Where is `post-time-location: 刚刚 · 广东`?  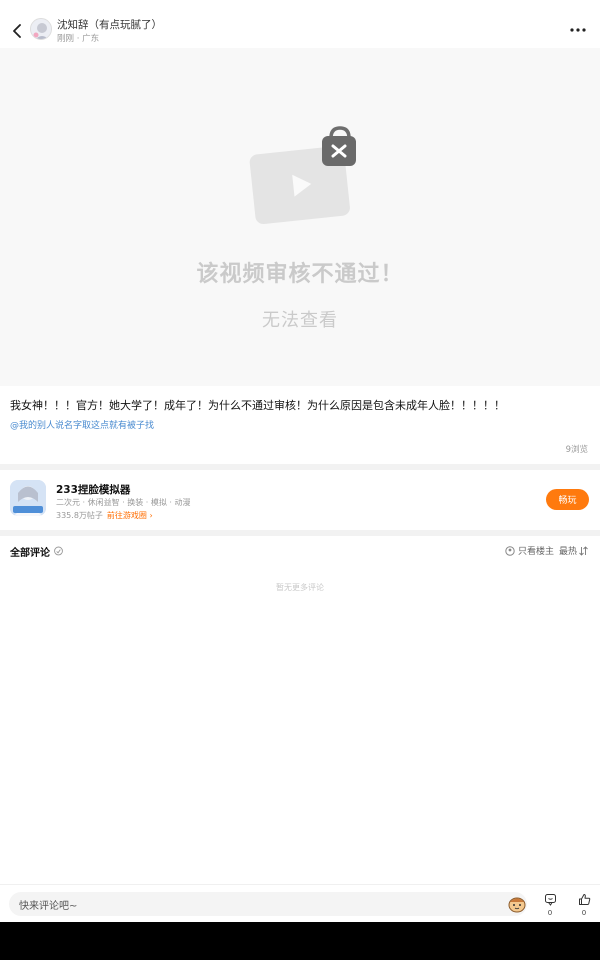 post-time-location: 刚刚 · 广东 is located at coordinates (78, 39).